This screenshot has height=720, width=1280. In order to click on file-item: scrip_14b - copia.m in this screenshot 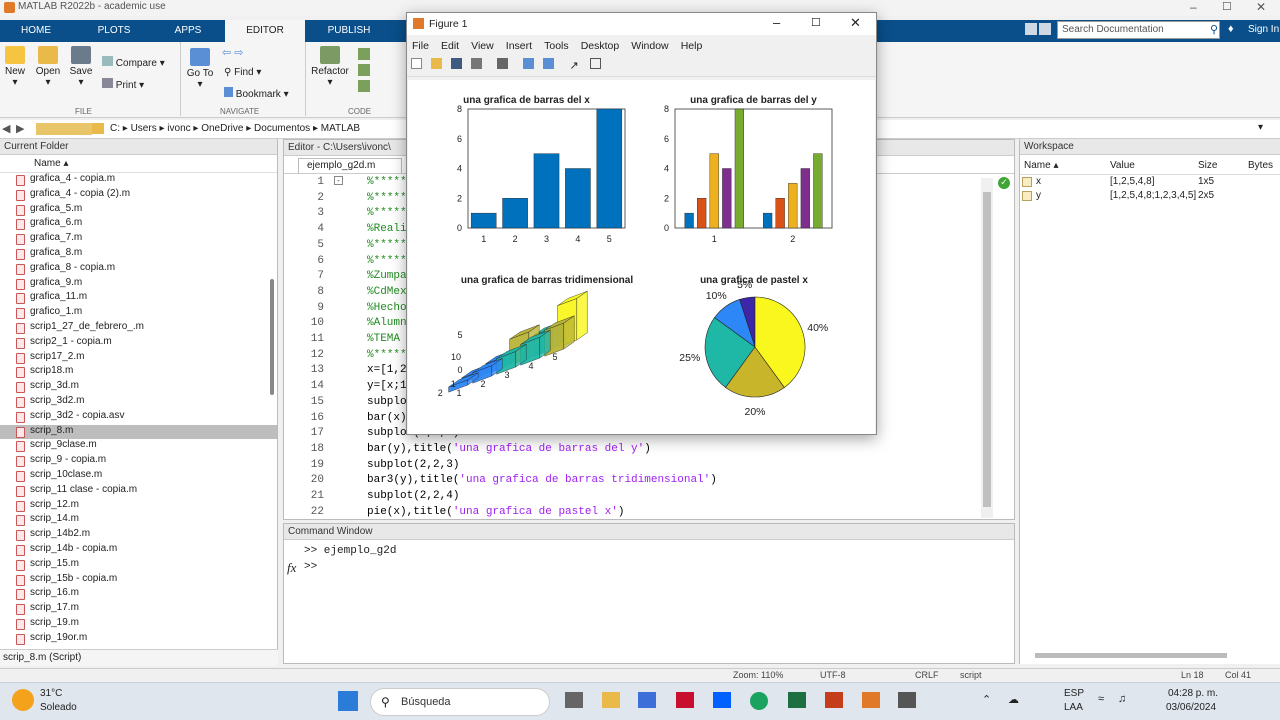, I will do `click(138, 550)`.